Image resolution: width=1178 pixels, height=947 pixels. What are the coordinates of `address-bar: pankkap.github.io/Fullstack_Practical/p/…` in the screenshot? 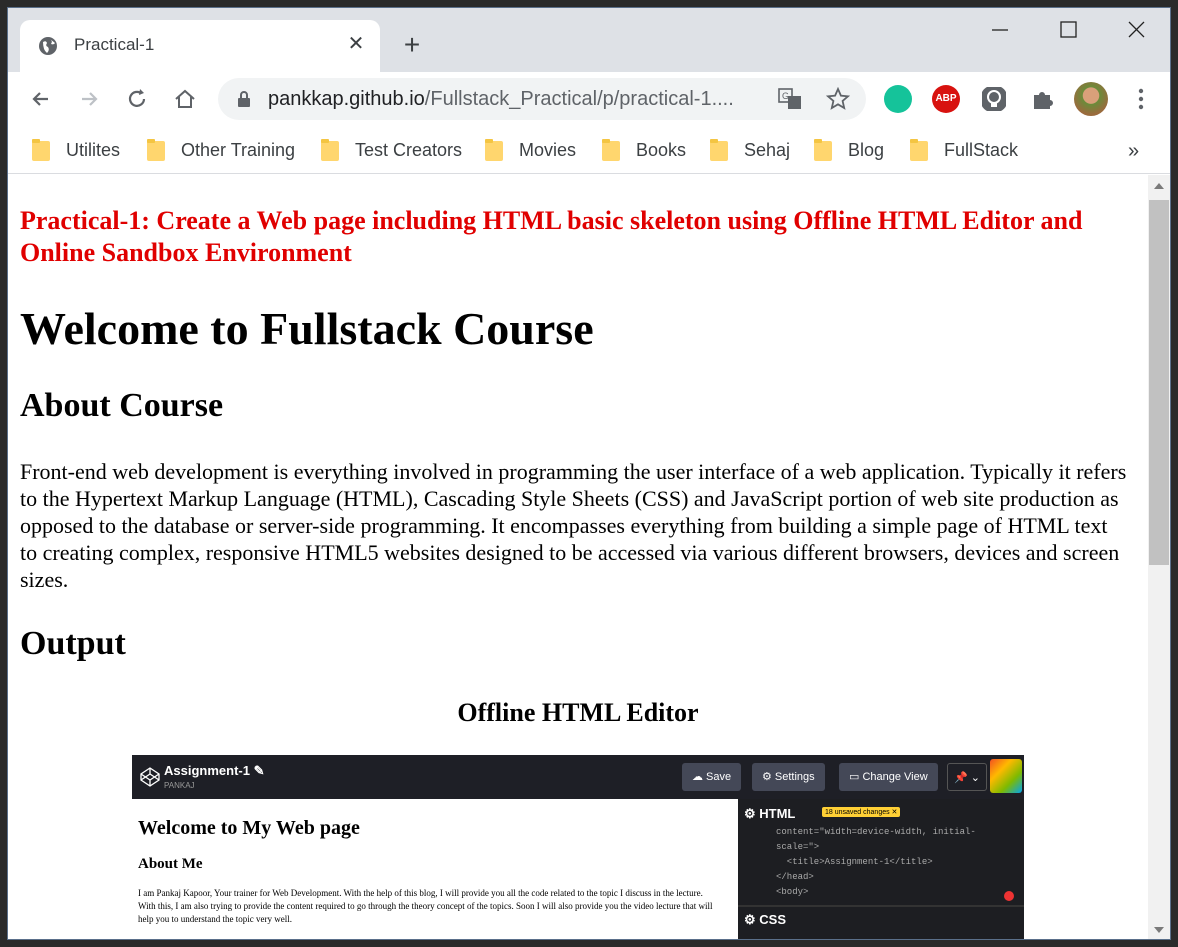 It's located at (542, 99).